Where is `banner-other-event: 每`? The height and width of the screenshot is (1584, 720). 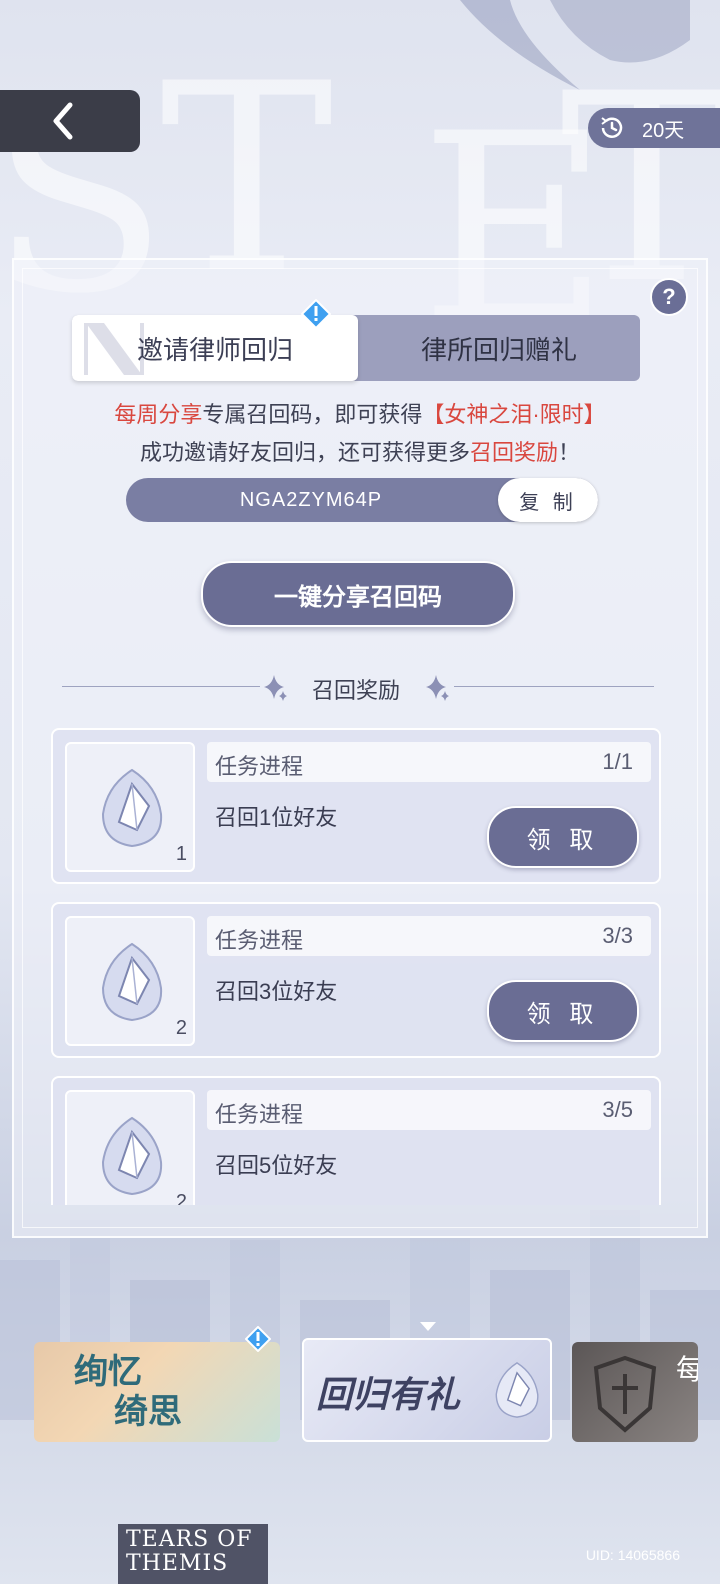 banner-other-event: 每 is located at coordinates (635, 1392).